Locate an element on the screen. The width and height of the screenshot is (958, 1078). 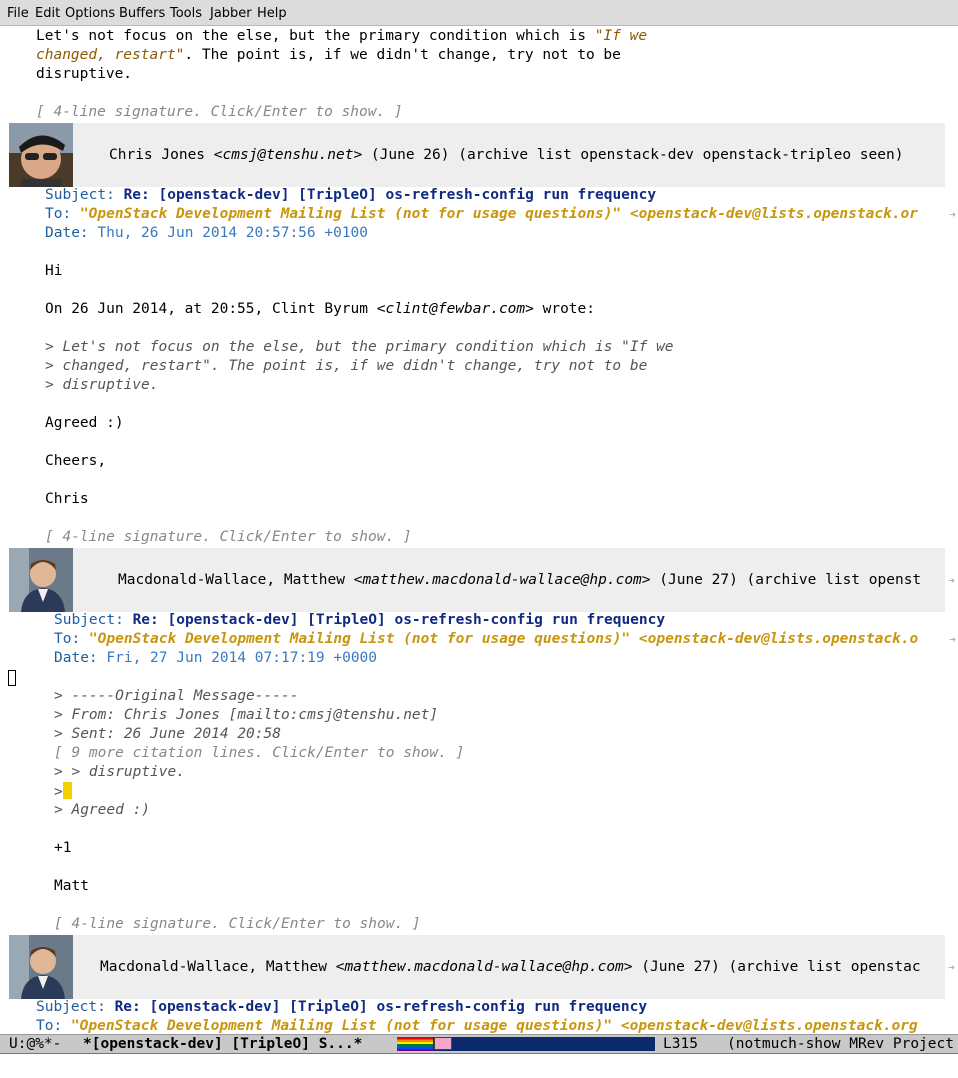
menu-file: File is located at coordinates (18, 13).